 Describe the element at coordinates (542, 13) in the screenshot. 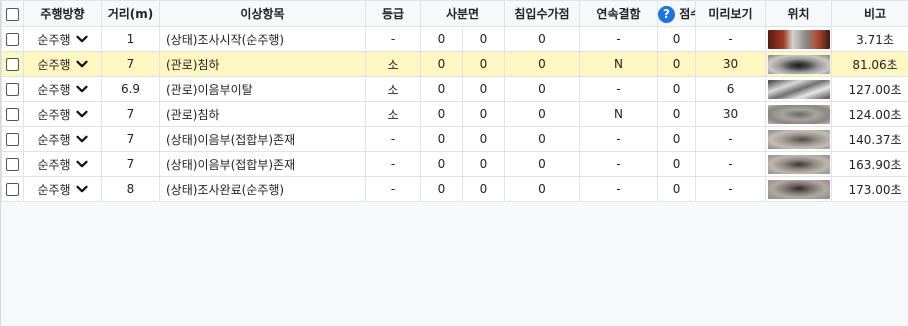

I see `header-infiltration: 침입수가점` at that location.